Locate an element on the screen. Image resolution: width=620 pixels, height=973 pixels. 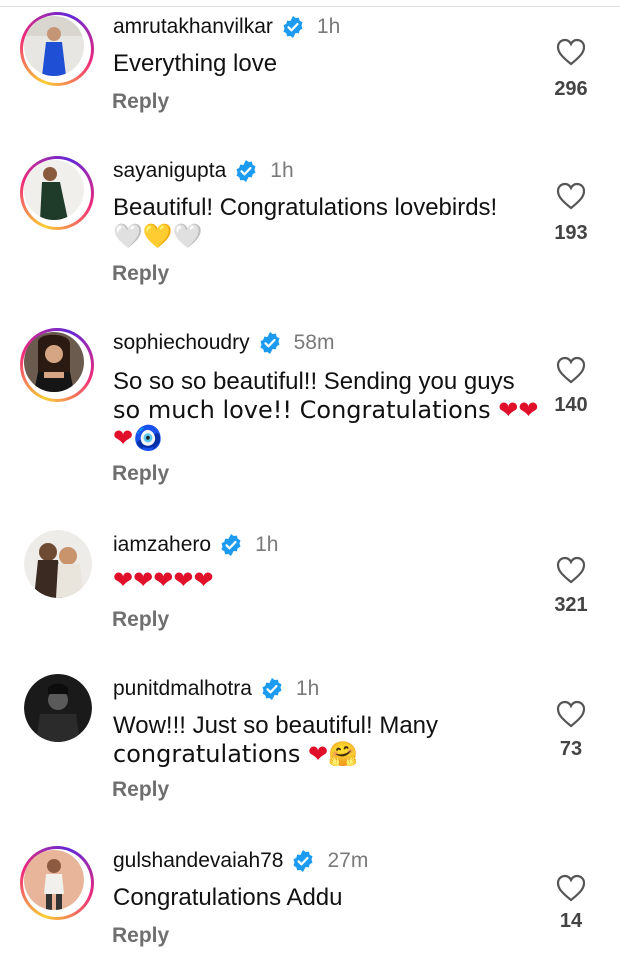
username: amrutakhanvilkar is located at coordinates (193, 27).